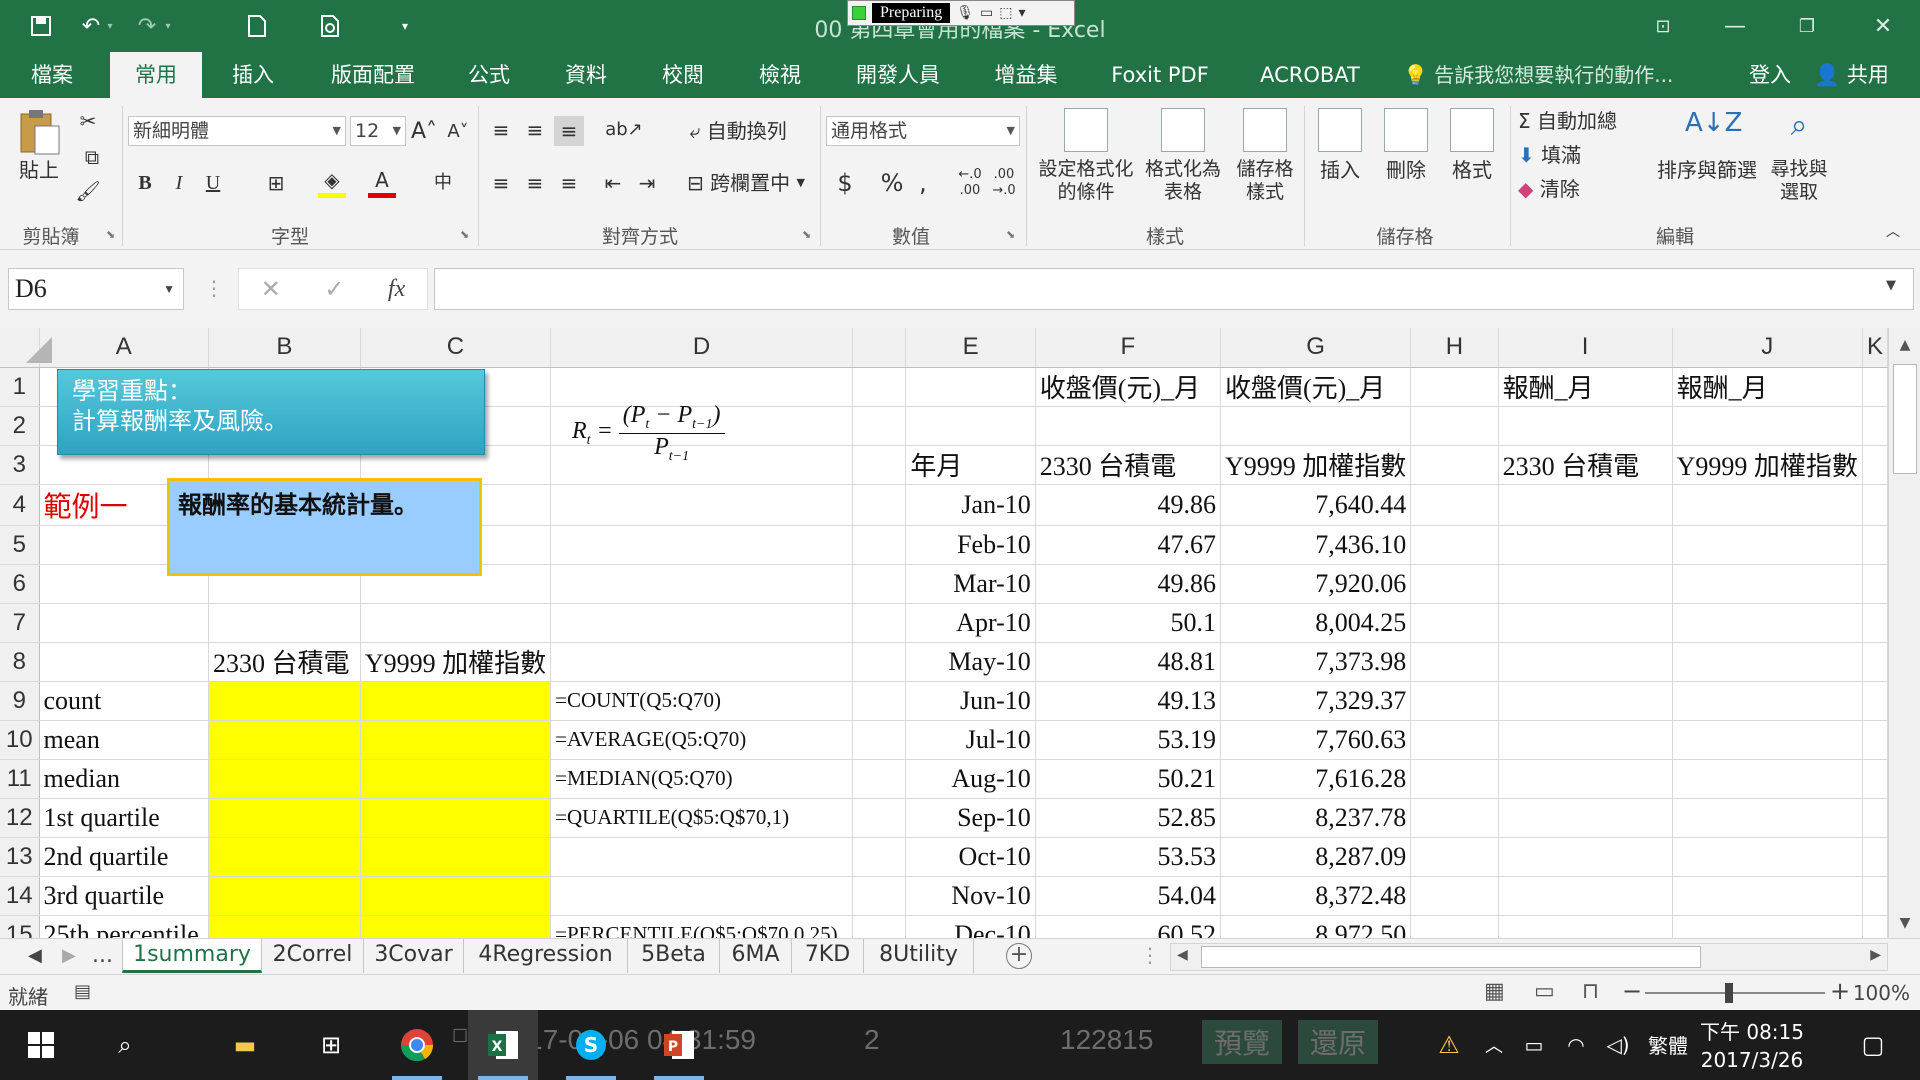 The image size is (1920, 1080). I want to click on italic-button: I, so click(179, 183).